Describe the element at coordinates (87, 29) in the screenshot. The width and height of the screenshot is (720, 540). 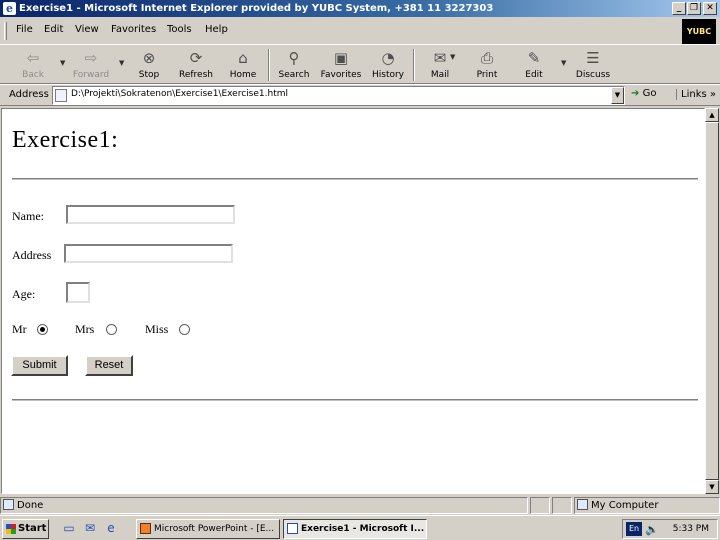
I see `menu-view: View` at that location.